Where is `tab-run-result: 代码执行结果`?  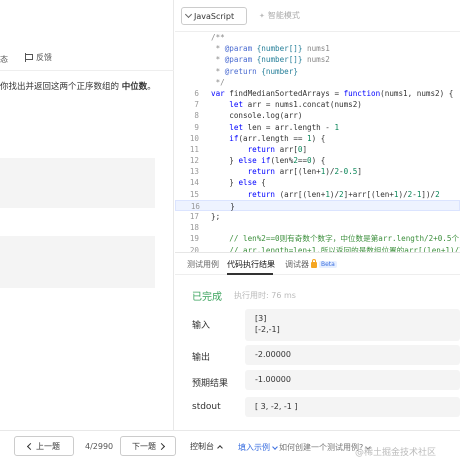 tab-run-result: 代码执行结果 is located at coordinates (251, 264).